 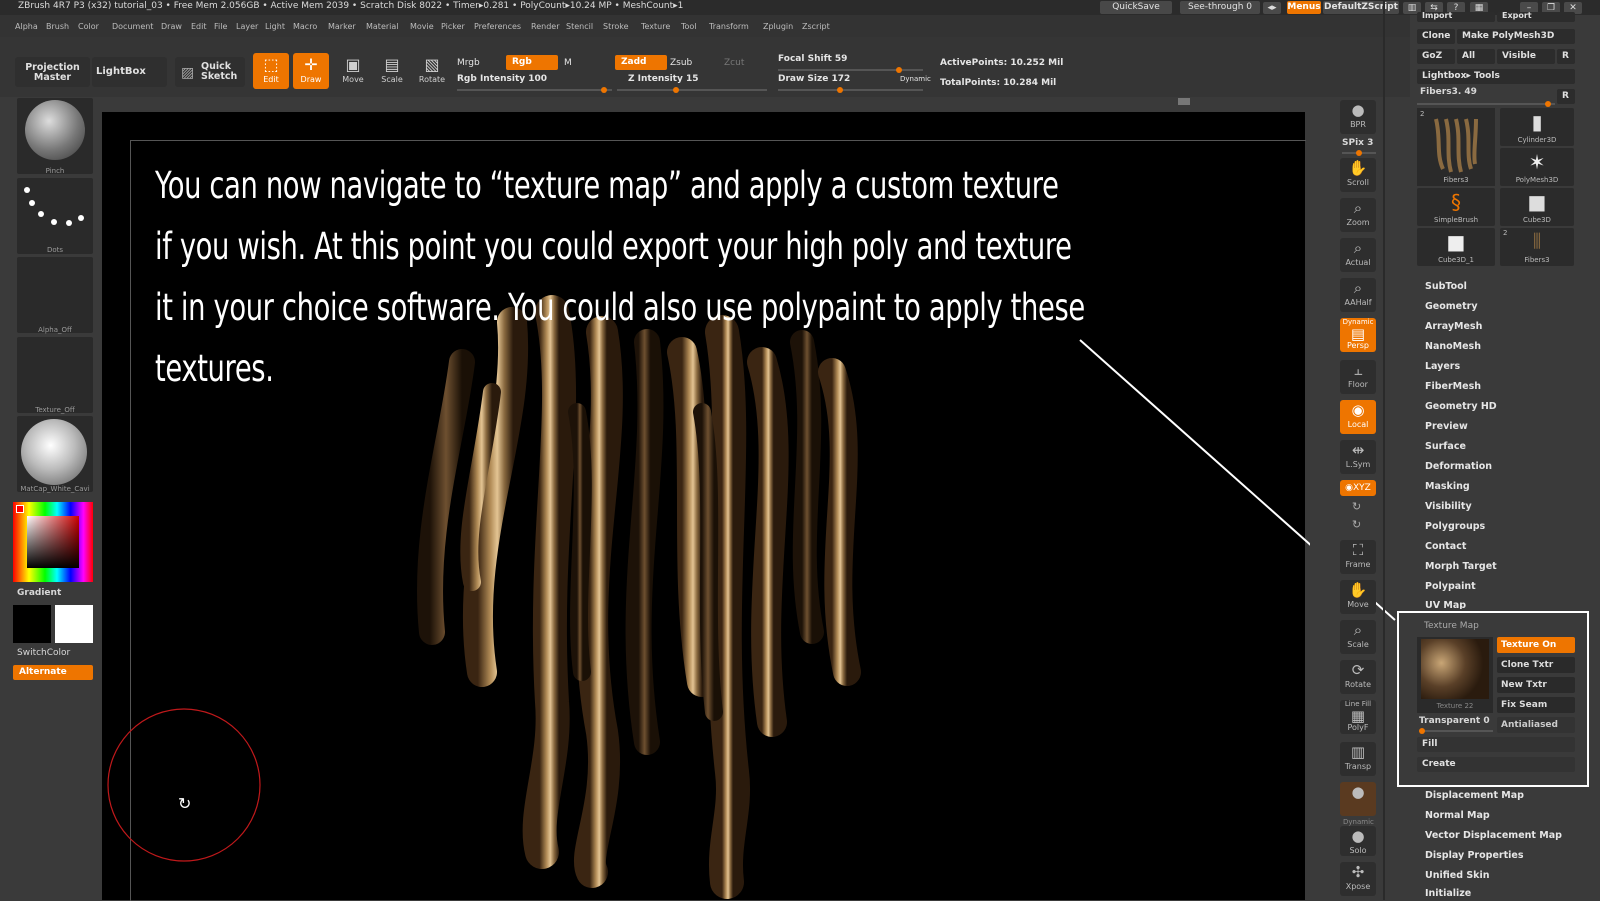 I want to click on menu-draw: Draw, so click(x=171, y=26).